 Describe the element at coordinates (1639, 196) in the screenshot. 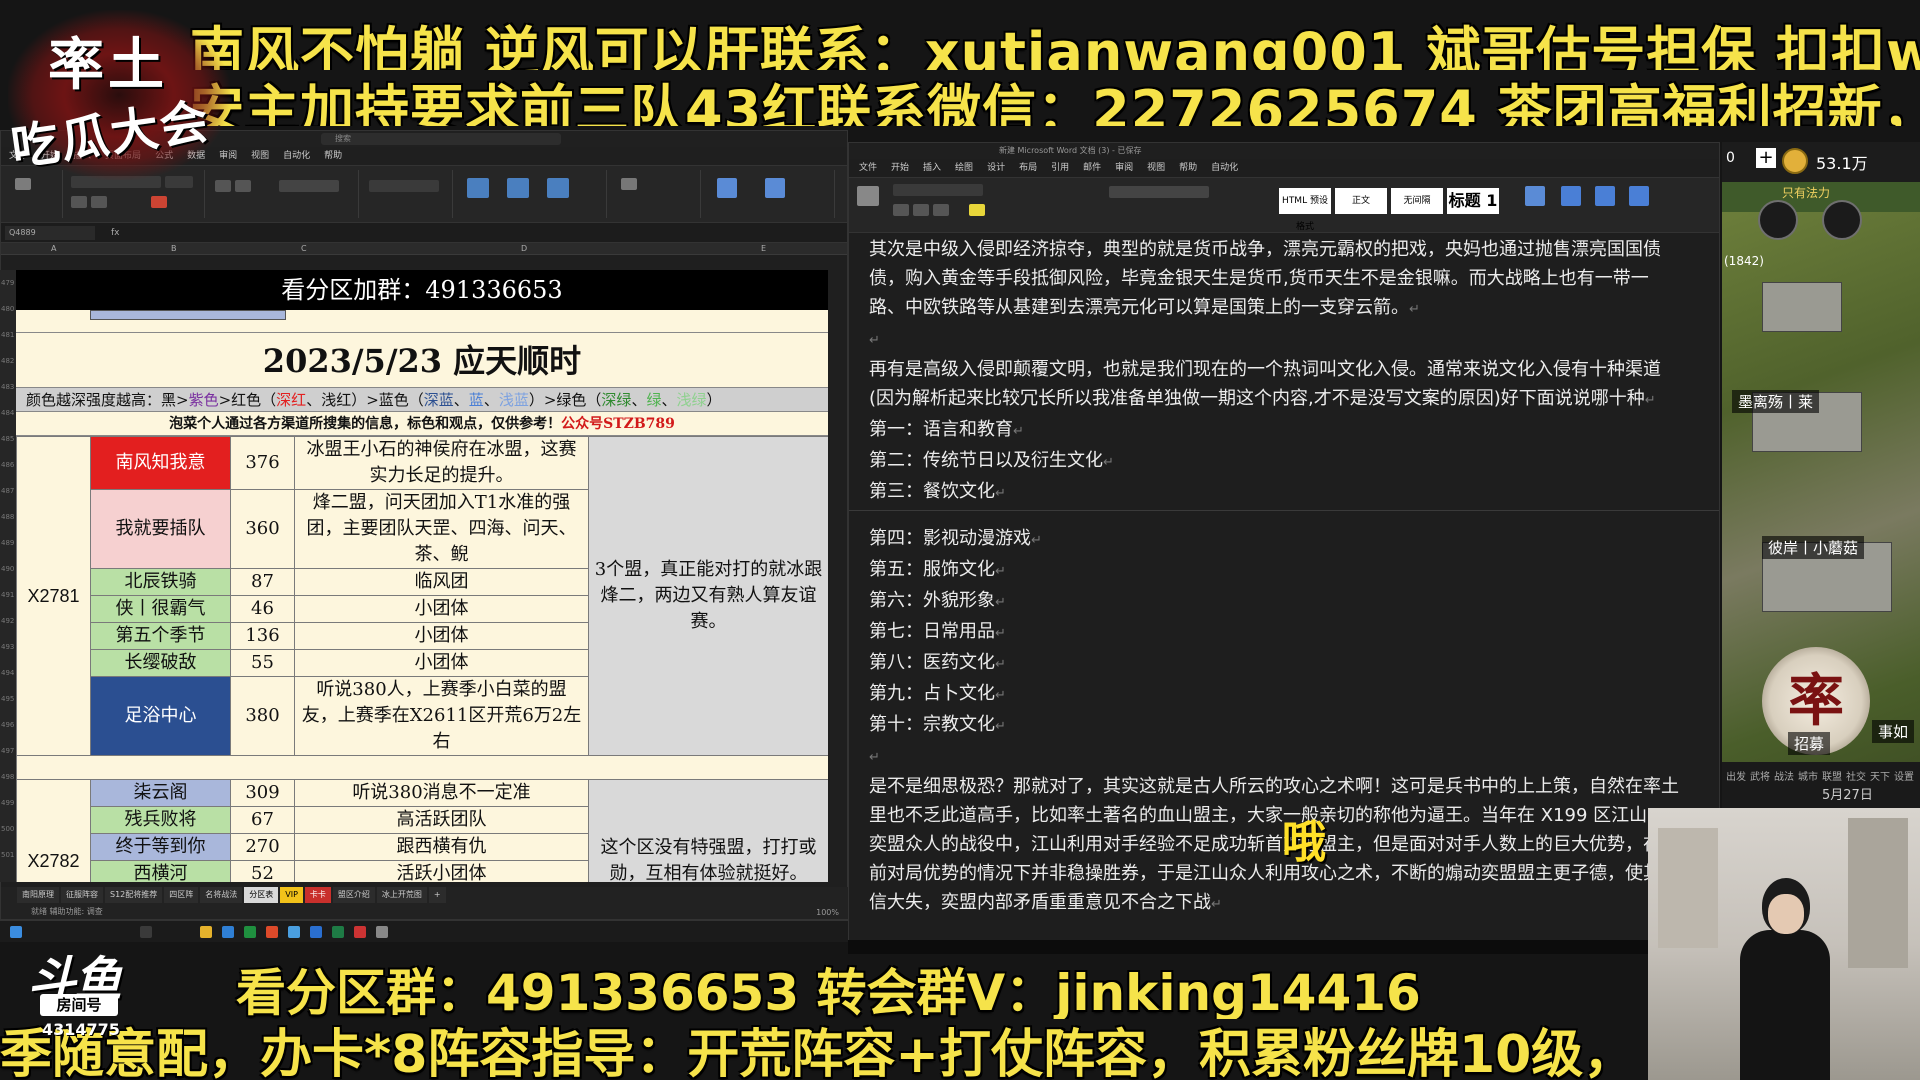

I see `save-to-cloud-icon` at that location.